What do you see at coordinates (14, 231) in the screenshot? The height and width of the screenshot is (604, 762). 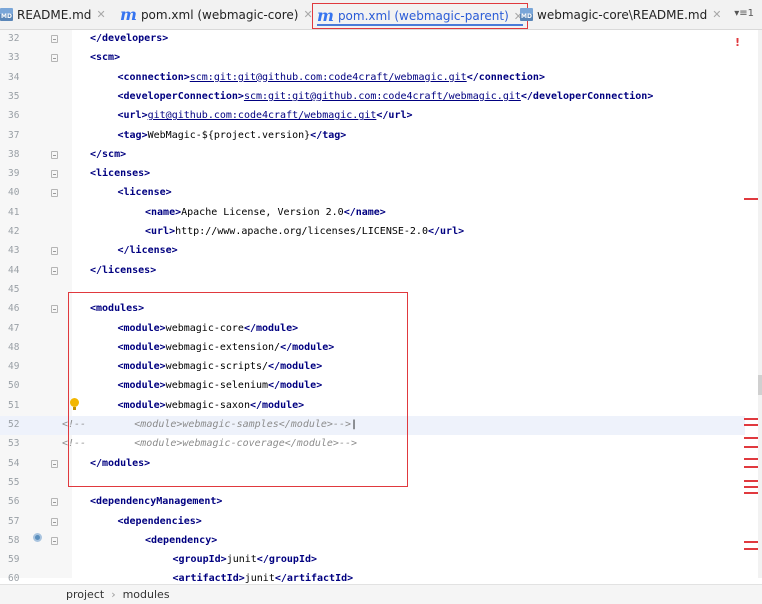 I see `line-number: 42` at bounding box center [14, 231].